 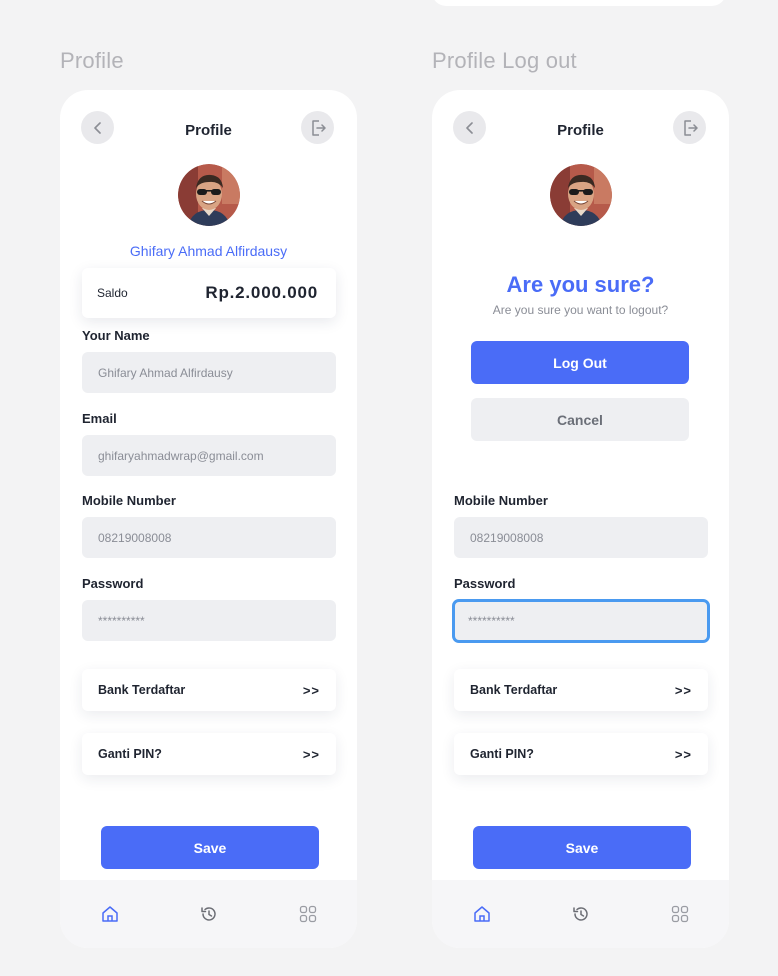 What do you see at coordinates (99, 418) in the screenshot?
I see `email-label: Email` at bounding box center [99, 418].